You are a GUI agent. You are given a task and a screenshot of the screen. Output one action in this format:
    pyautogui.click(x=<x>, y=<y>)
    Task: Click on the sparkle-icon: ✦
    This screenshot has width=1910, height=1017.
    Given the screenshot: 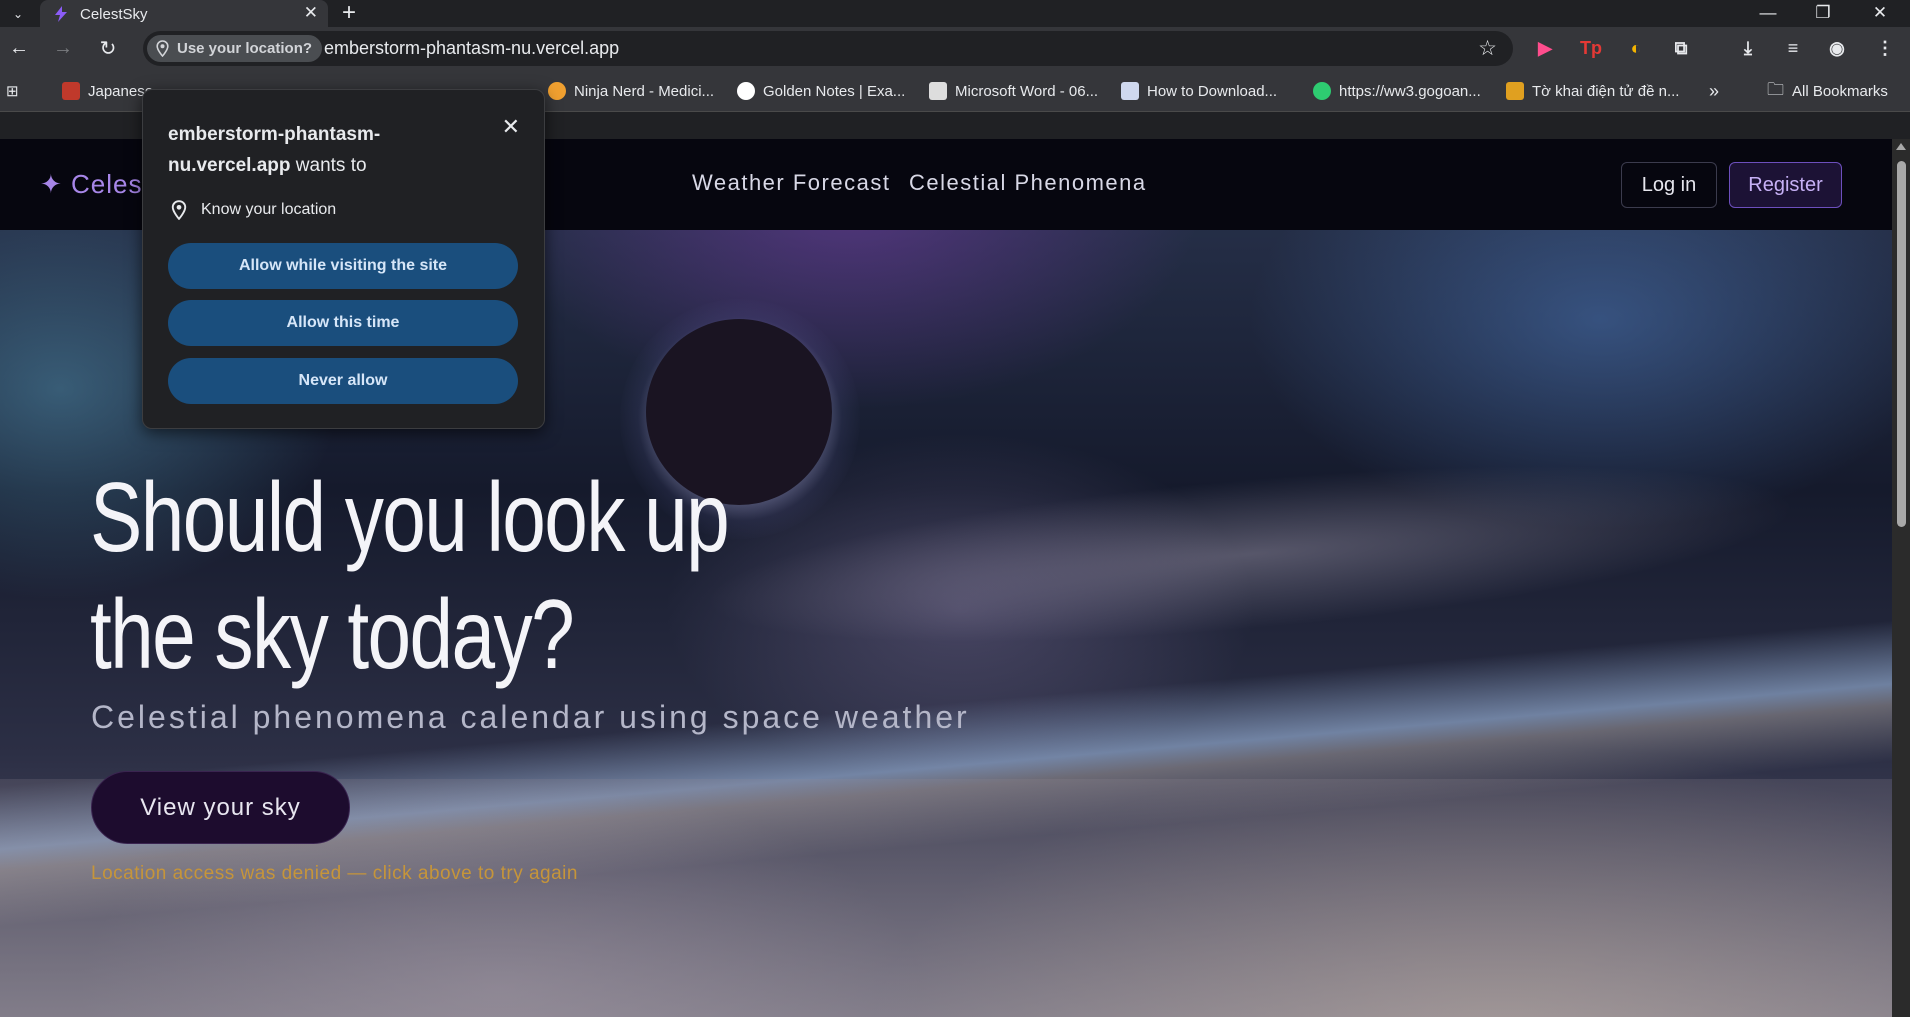 What is the action you would take?
    pyautogui.click(x=51, y=184)
    